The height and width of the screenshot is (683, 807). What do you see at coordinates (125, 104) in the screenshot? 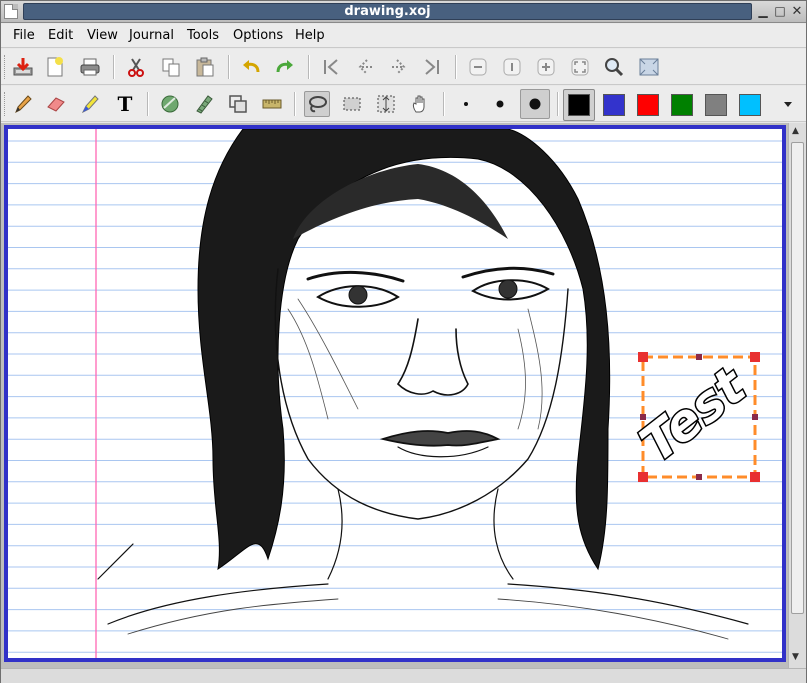
I see `text-icon: T` at bounding box center [125, 104].